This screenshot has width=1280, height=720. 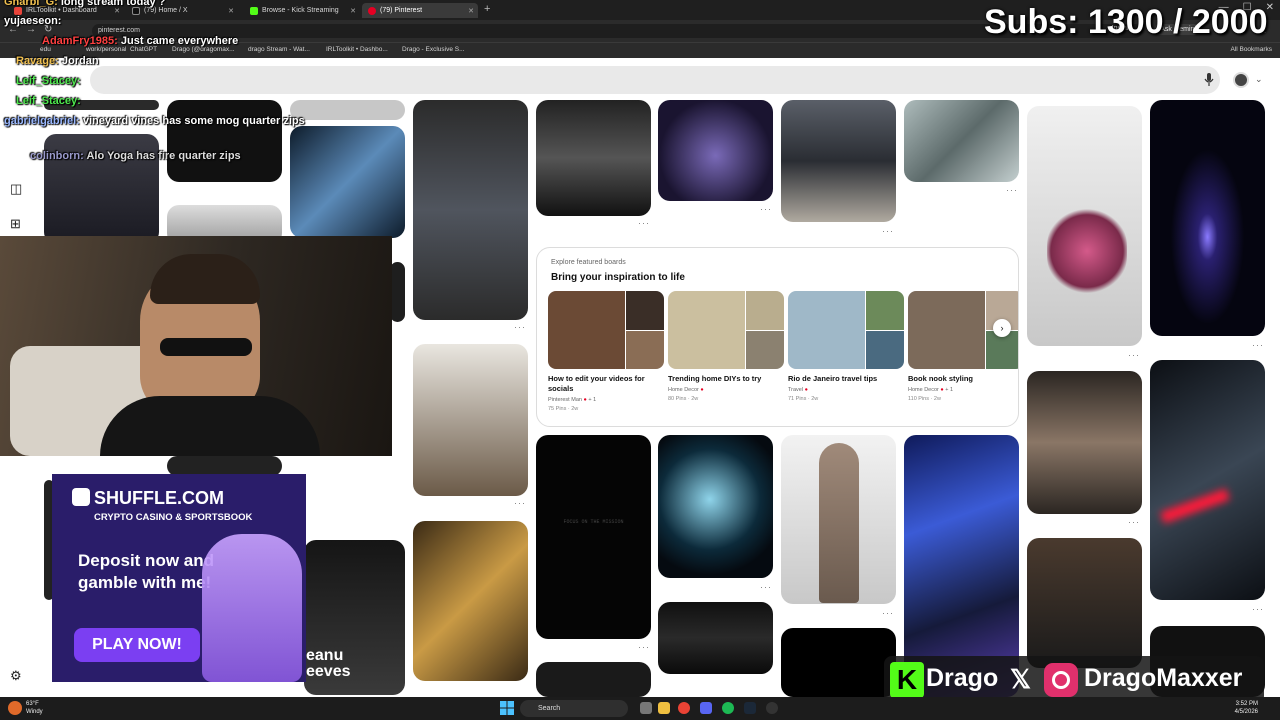 What do you see at coordinates (593, 537) in the screenshot?
I see `pin-tile: FOCUS ON THE MISSION` at bounding box center [593, 537].